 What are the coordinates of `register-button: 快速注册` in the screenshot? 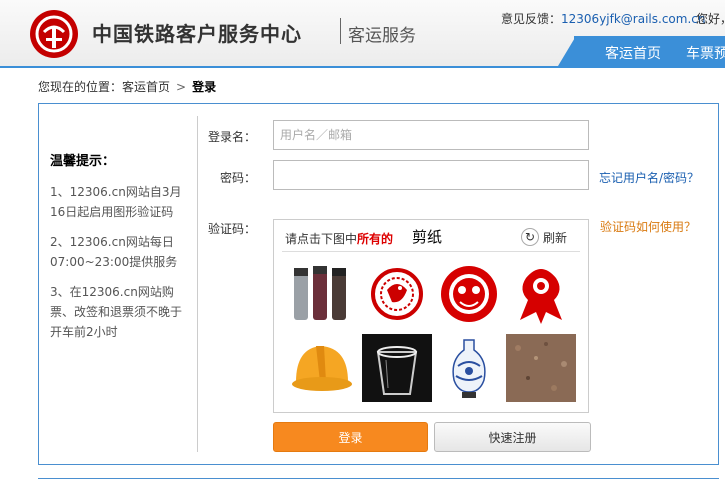 It's located at (512, 437).